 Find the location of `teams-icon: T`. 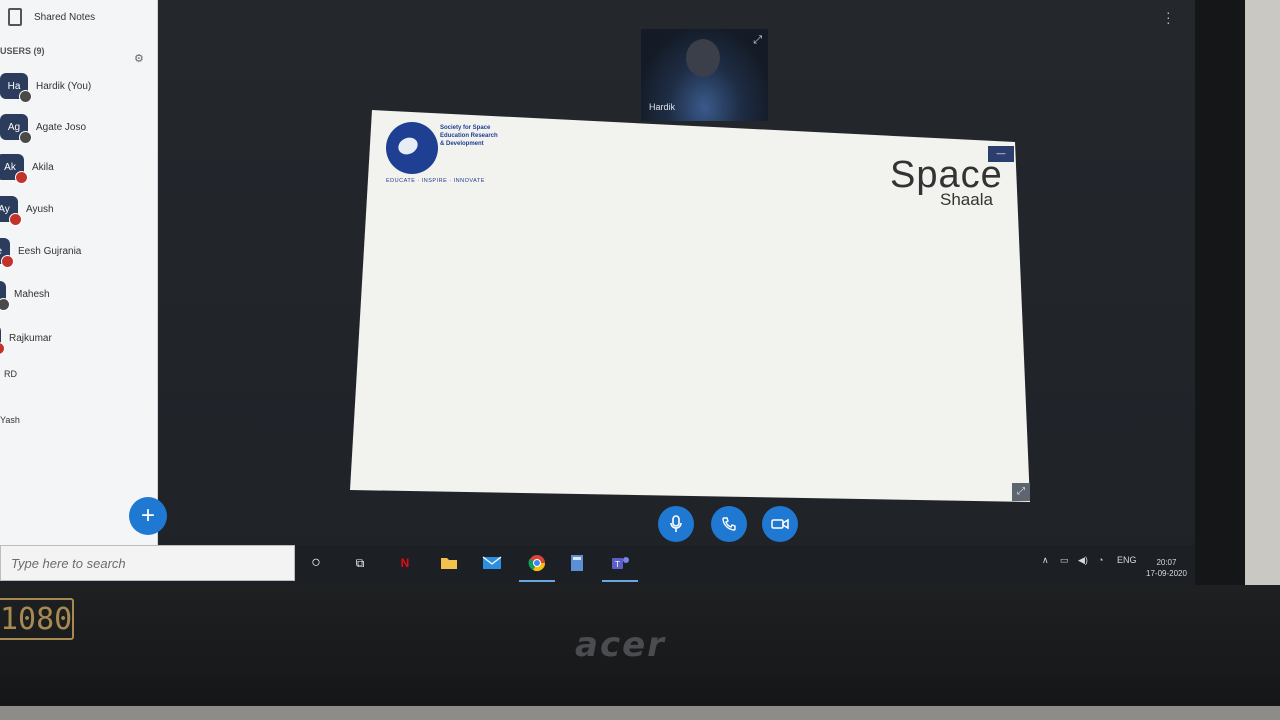

teams-icon: T is located at coordinates (620, 568).